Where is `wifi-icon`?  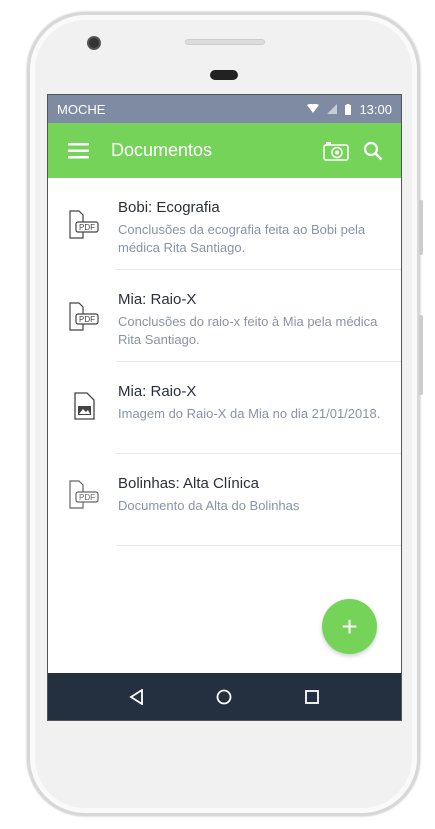
wifi-icon is located at coordinates (313, 108).